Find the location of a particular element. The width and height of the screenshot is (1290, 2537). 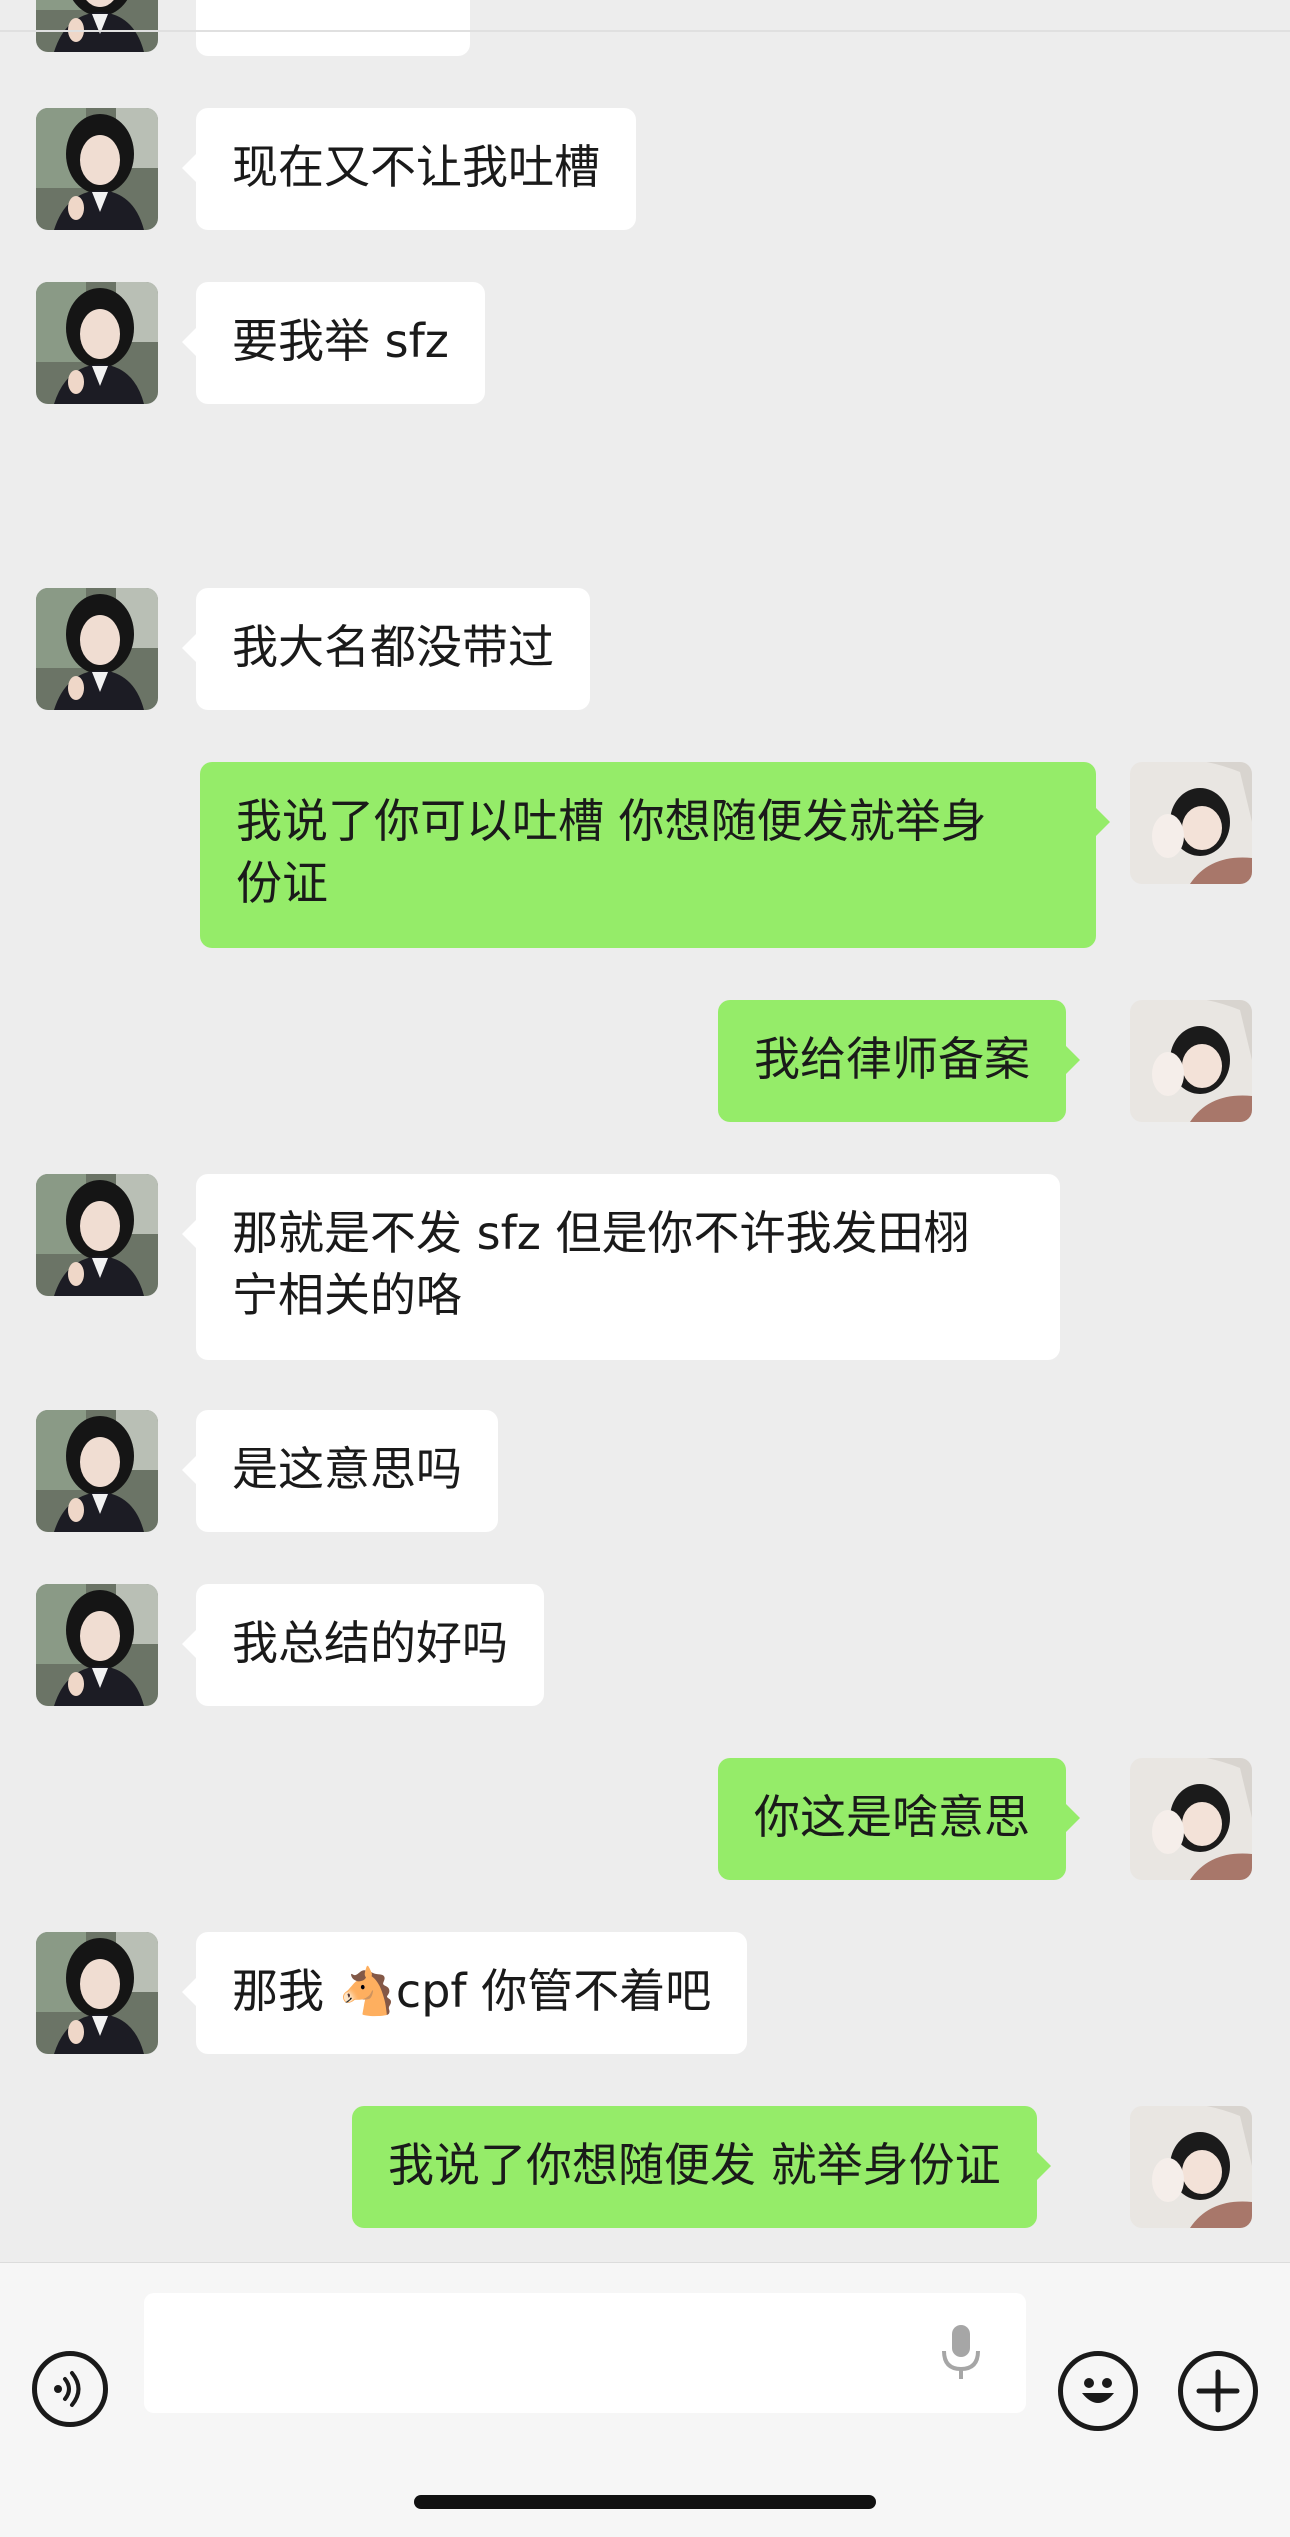

message-bubble-outgoing: 你这是啥意思 is located at coordinates (899, 1819).